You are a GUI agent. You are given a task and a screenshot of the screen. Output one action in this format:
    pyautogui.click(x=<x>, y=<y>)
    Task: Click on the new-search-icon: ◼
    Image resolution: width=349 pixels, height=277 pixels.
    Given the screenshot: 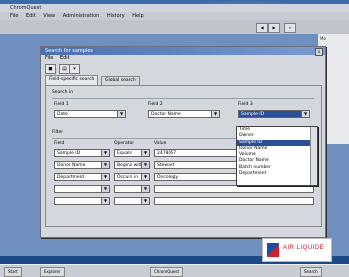 What is the action you would take?
    pyautogui.click(x=50, y=69)
    